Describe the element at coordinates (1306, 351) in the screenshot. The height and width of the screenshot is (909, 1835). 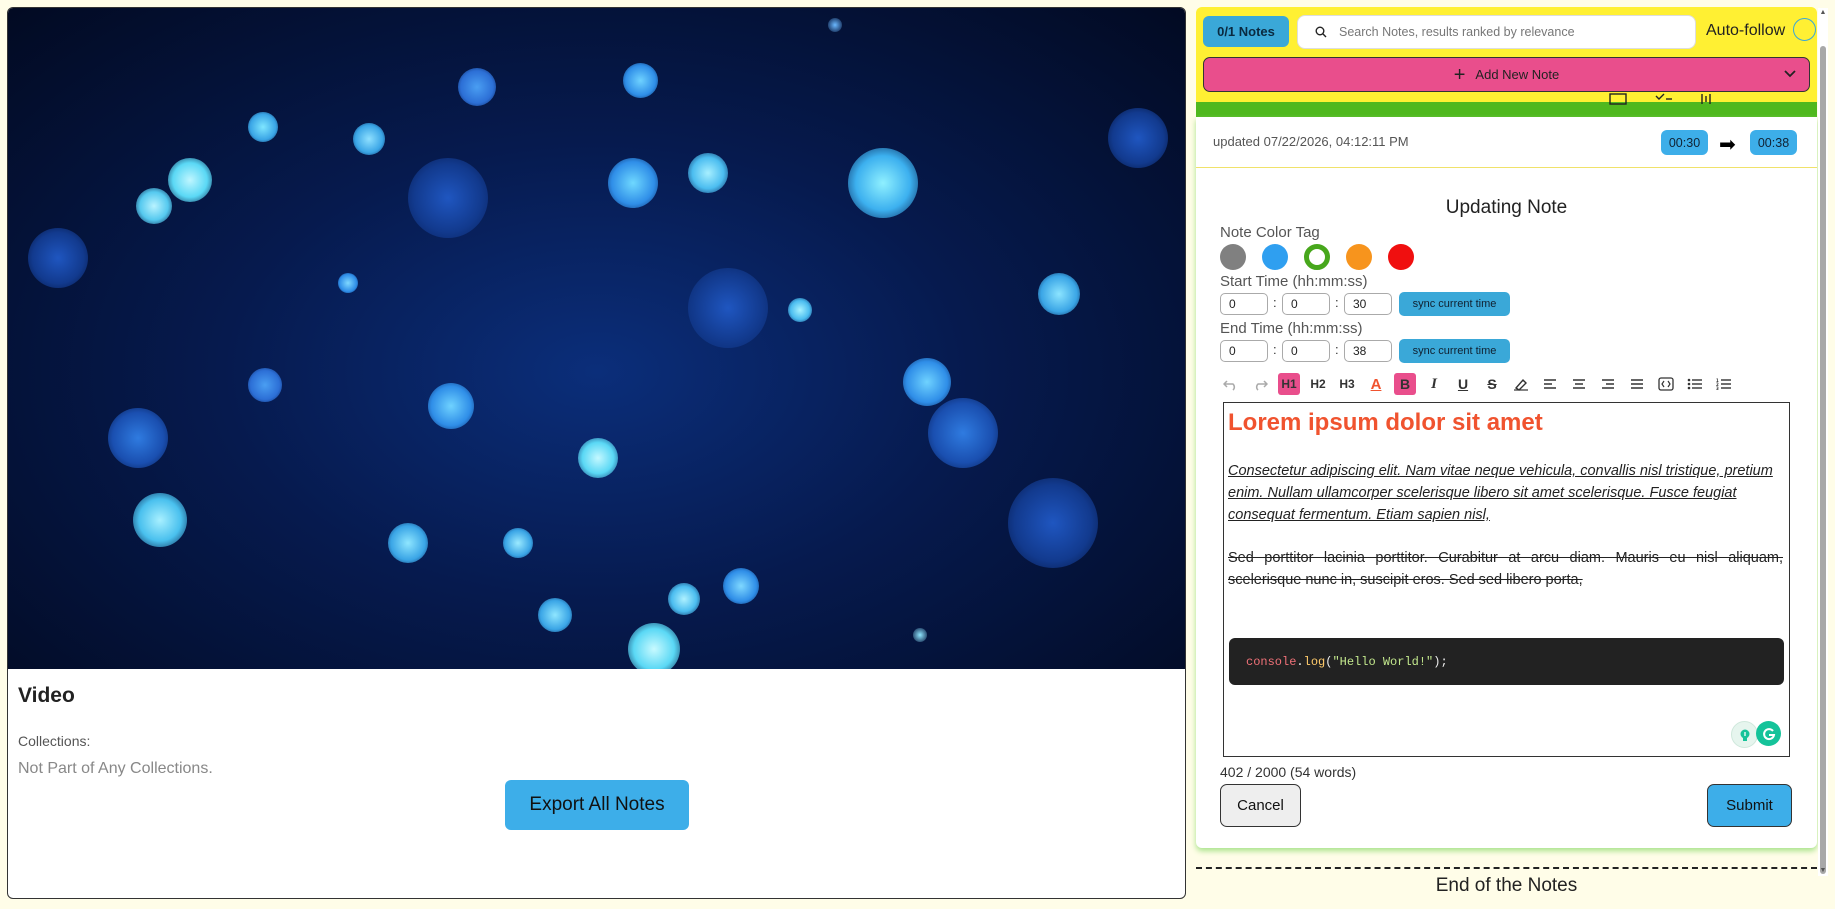
I see `end-minutes-input: 0` at that location.